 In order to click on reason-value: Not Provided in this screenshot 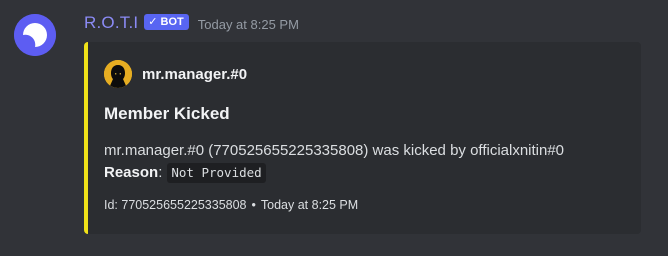, I will do `click(216, 173)`.